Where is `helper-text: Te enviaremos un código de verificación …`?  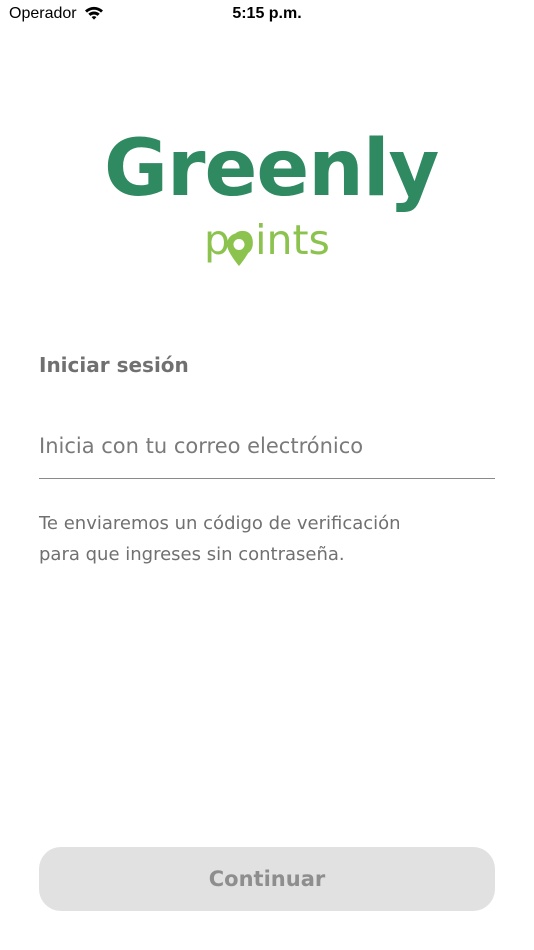
helper-text: Te enviaremos un código de verificación … is located at coordinates (269, 539).